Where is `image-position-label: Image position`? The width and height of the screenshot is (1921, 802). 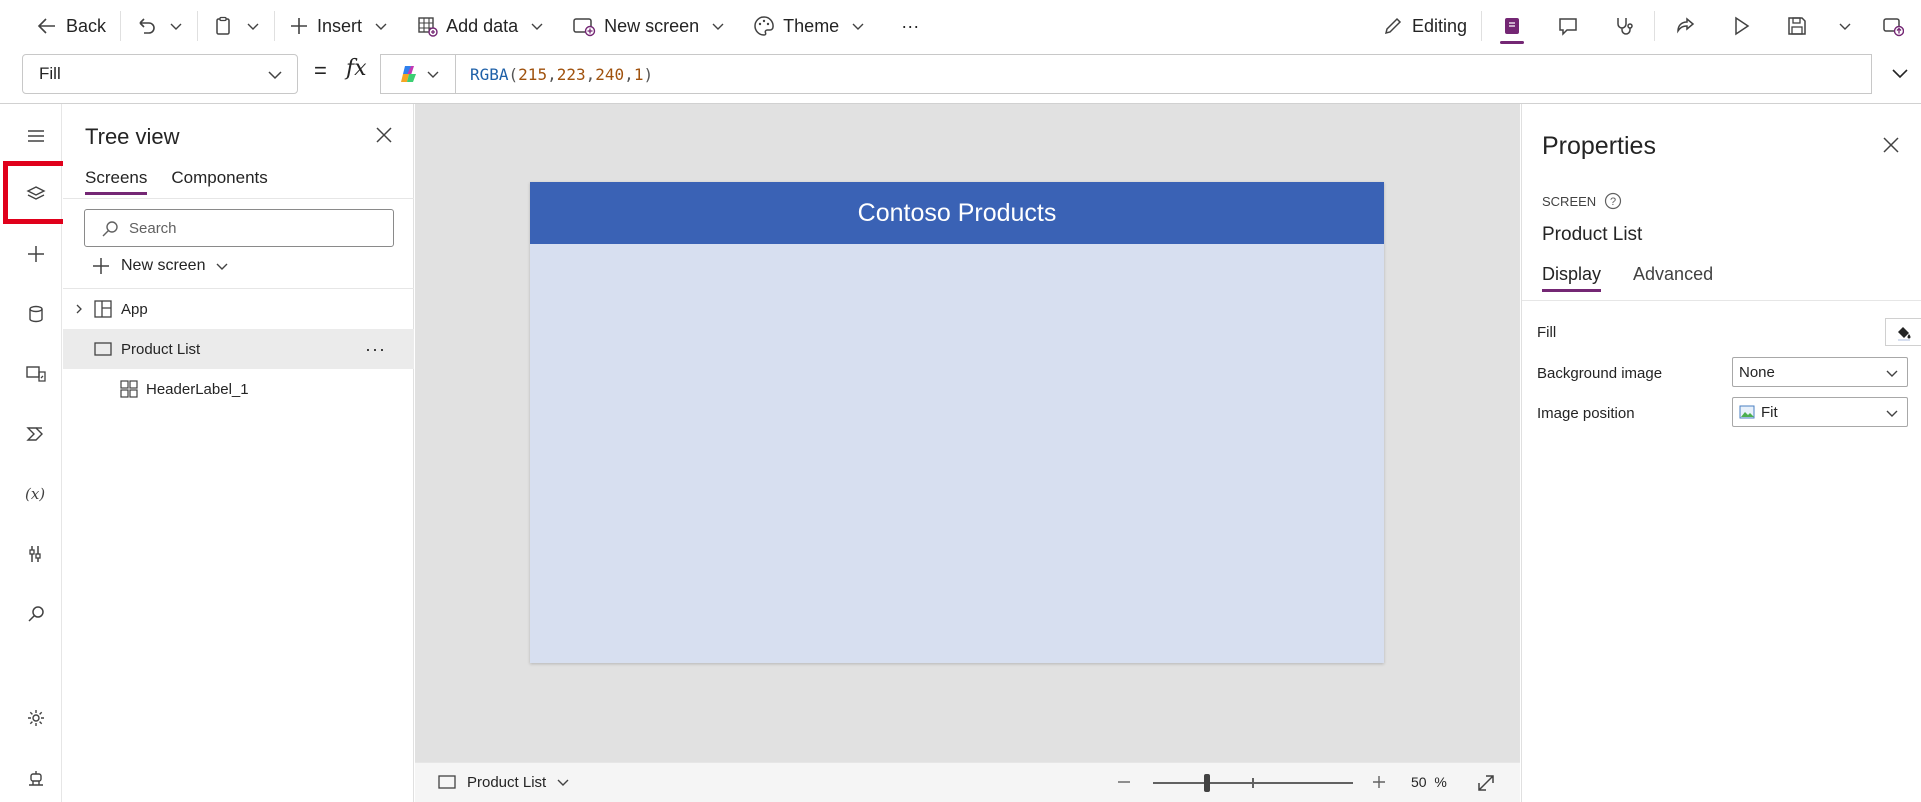
image-position-label: Image position is located at coordinates (1586, 413).